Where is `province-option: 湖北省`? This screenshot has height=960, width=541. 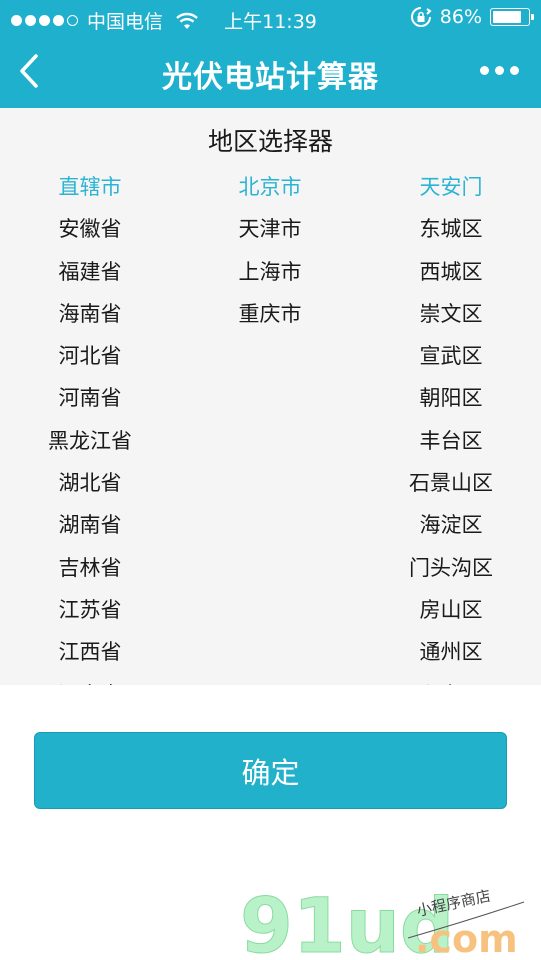 province-option: 湖北省 is located at coordinates (90, 487).